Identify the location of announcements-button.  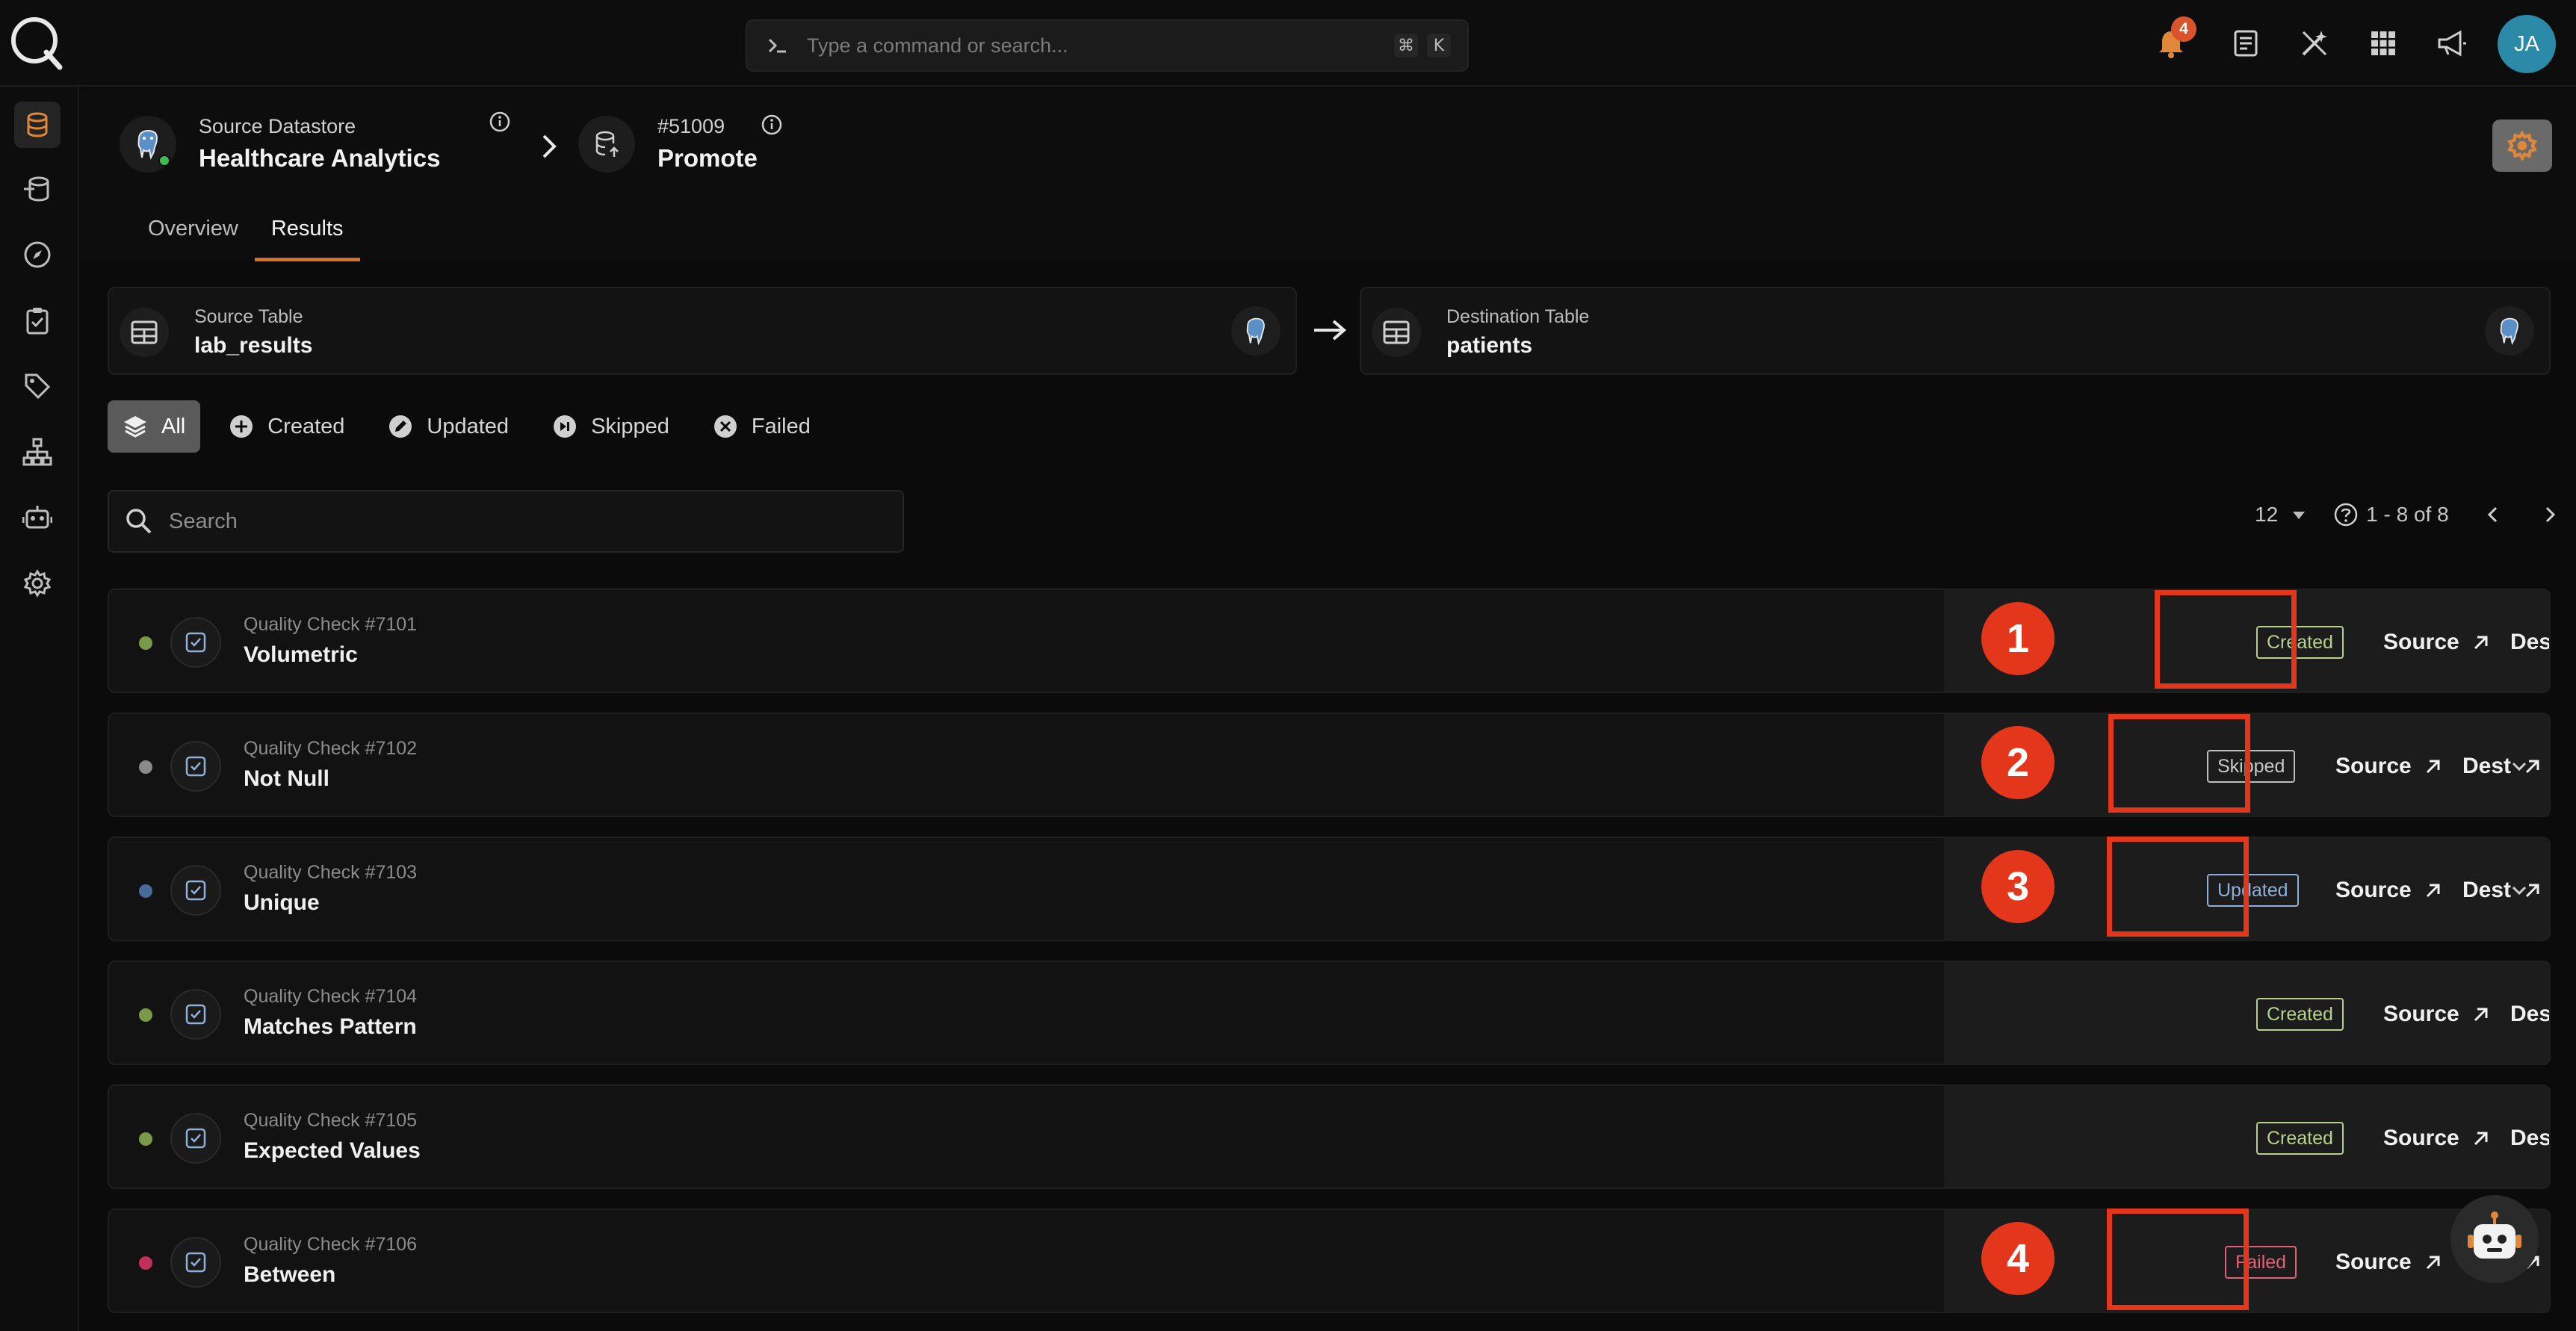
(2452, 43).